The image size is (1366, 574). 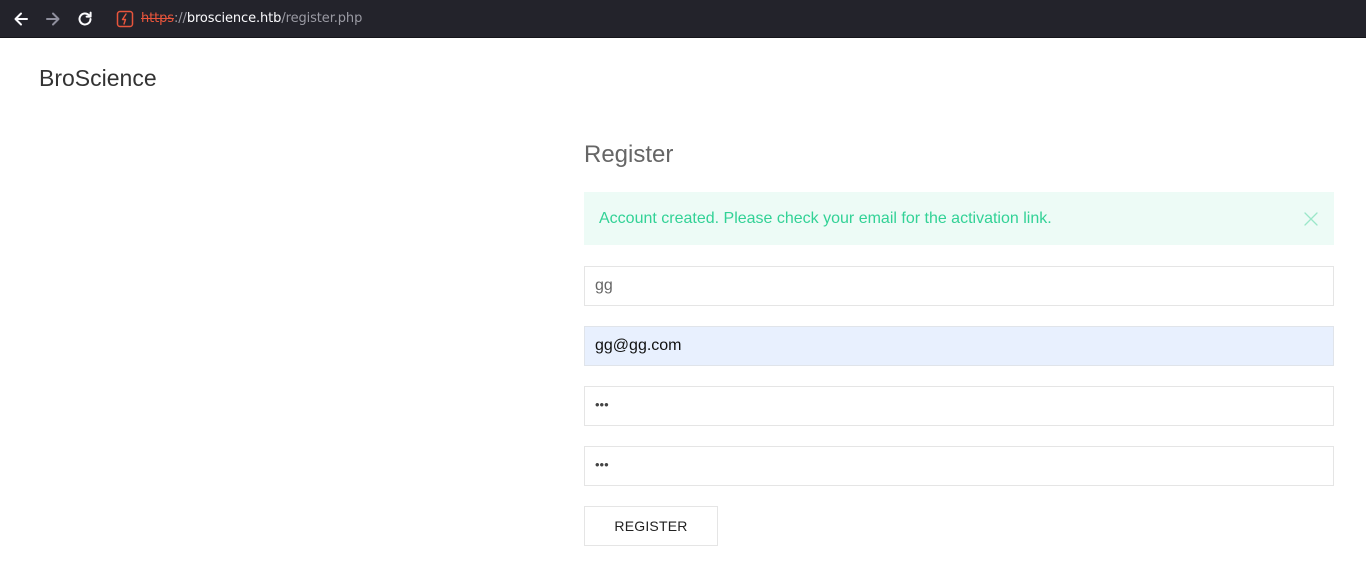 I want to click on url-host: broscience.htb, so click(x=234, y=18).